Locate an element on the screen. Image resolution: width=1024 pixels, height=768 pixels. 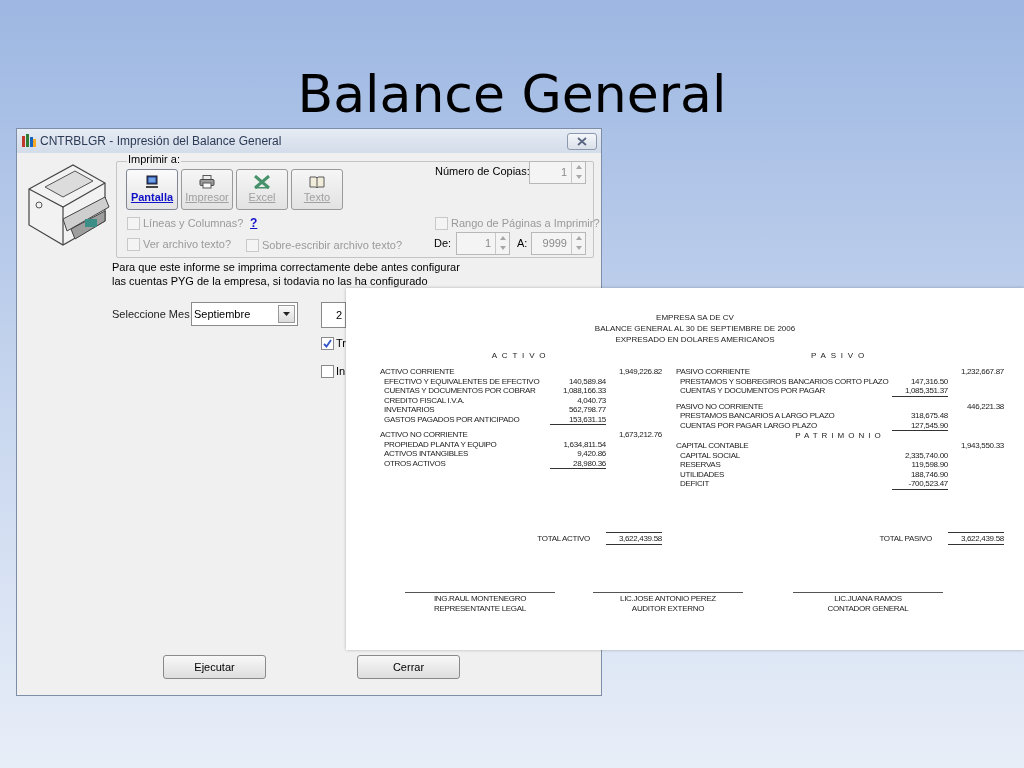
account-amount: 28,980.36 is located at coordinates (578, 463).